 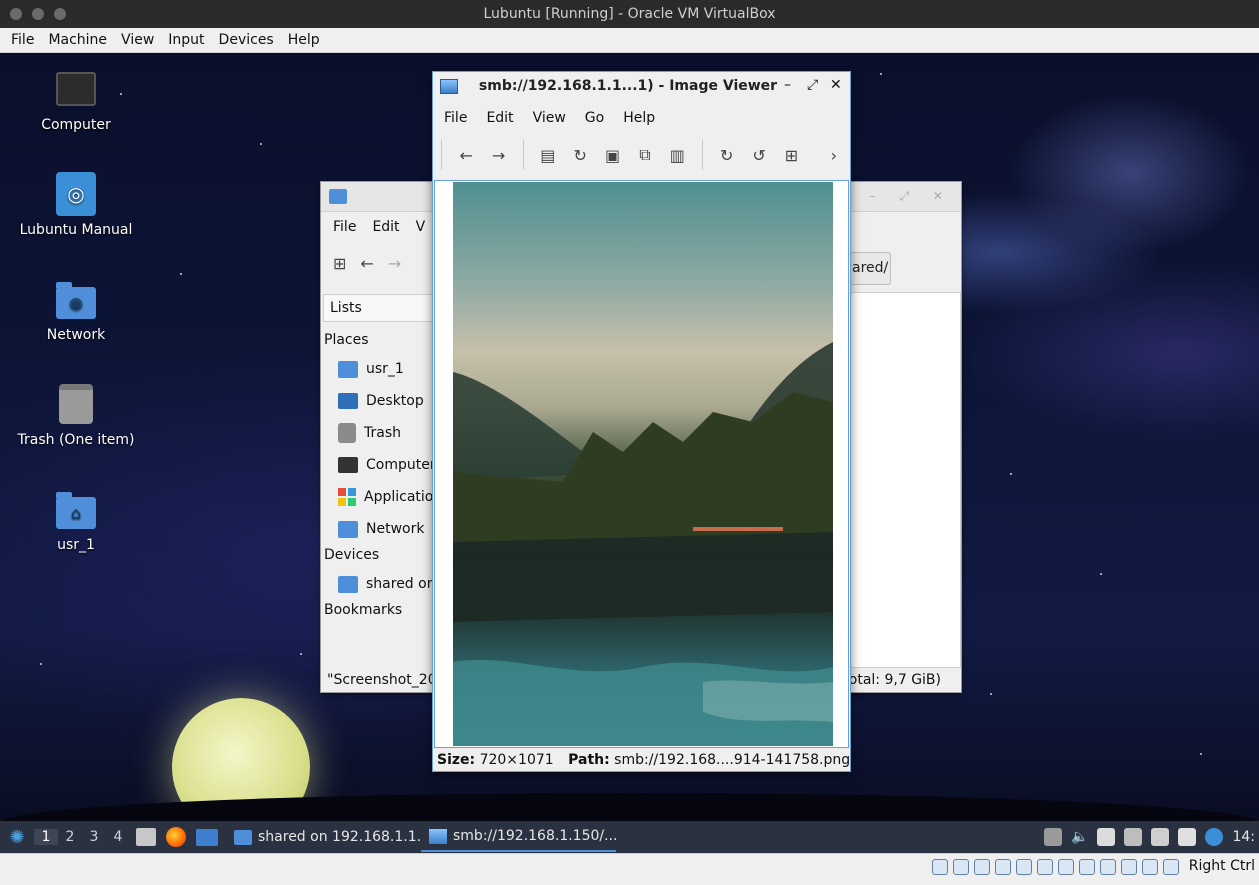 I want to click on cpu-activity-icon, so click(x=1108, y=867).